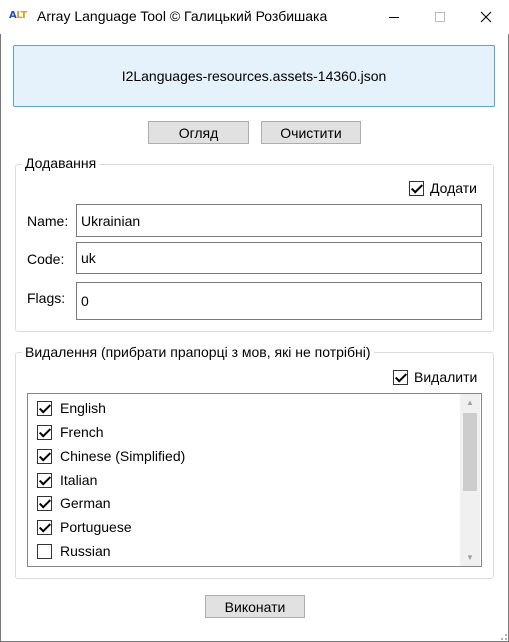  Describe the element at coordinates (311, 132) in the screenshot. I see `clear-button: Очистити` at that location.